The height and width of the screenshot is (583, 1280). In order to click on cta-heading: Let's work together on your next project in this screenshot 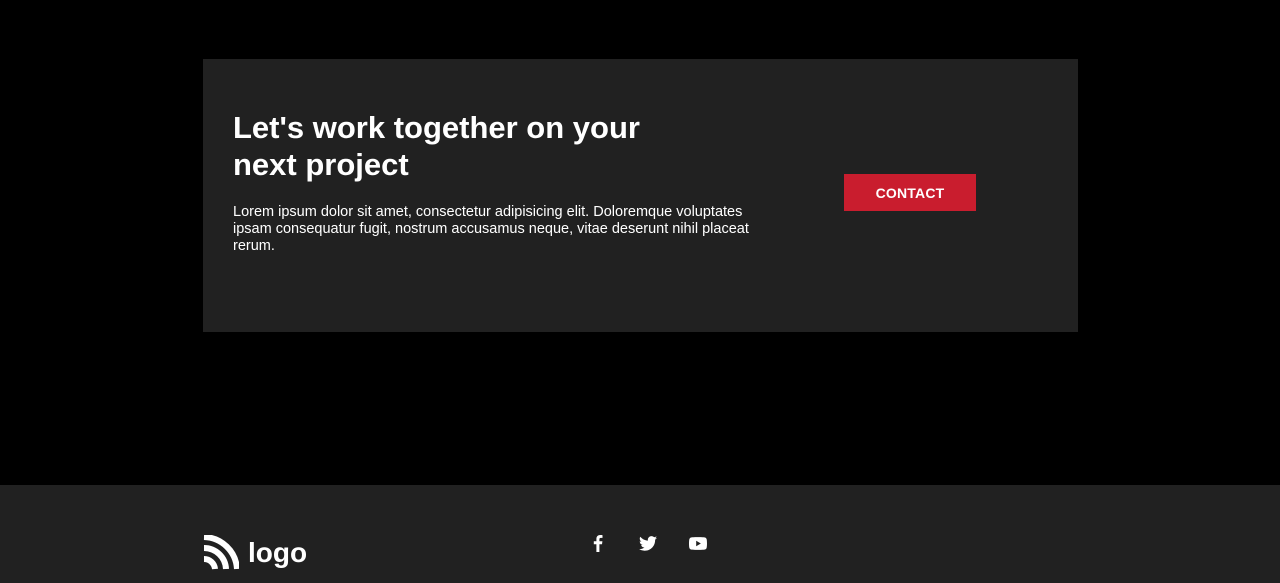, I will do `click(436, 146)`.